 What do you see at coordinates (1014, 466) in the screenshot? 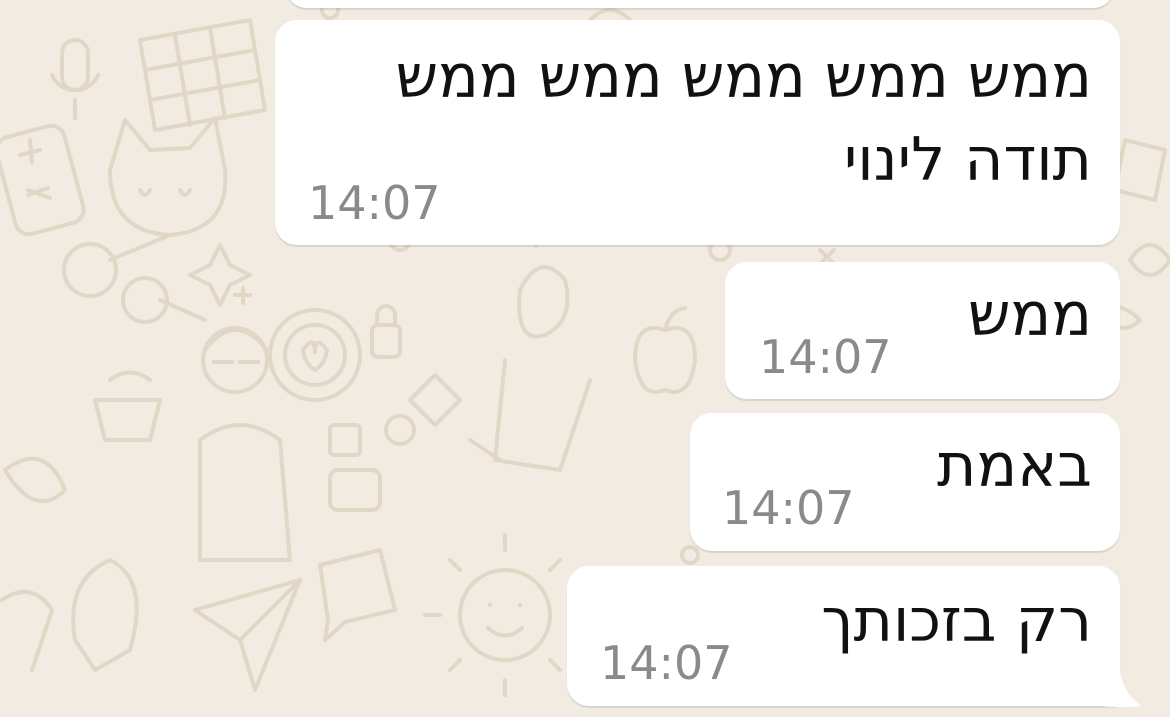
I see `message-text-line: באמת` at bounding box center [1014, 466].